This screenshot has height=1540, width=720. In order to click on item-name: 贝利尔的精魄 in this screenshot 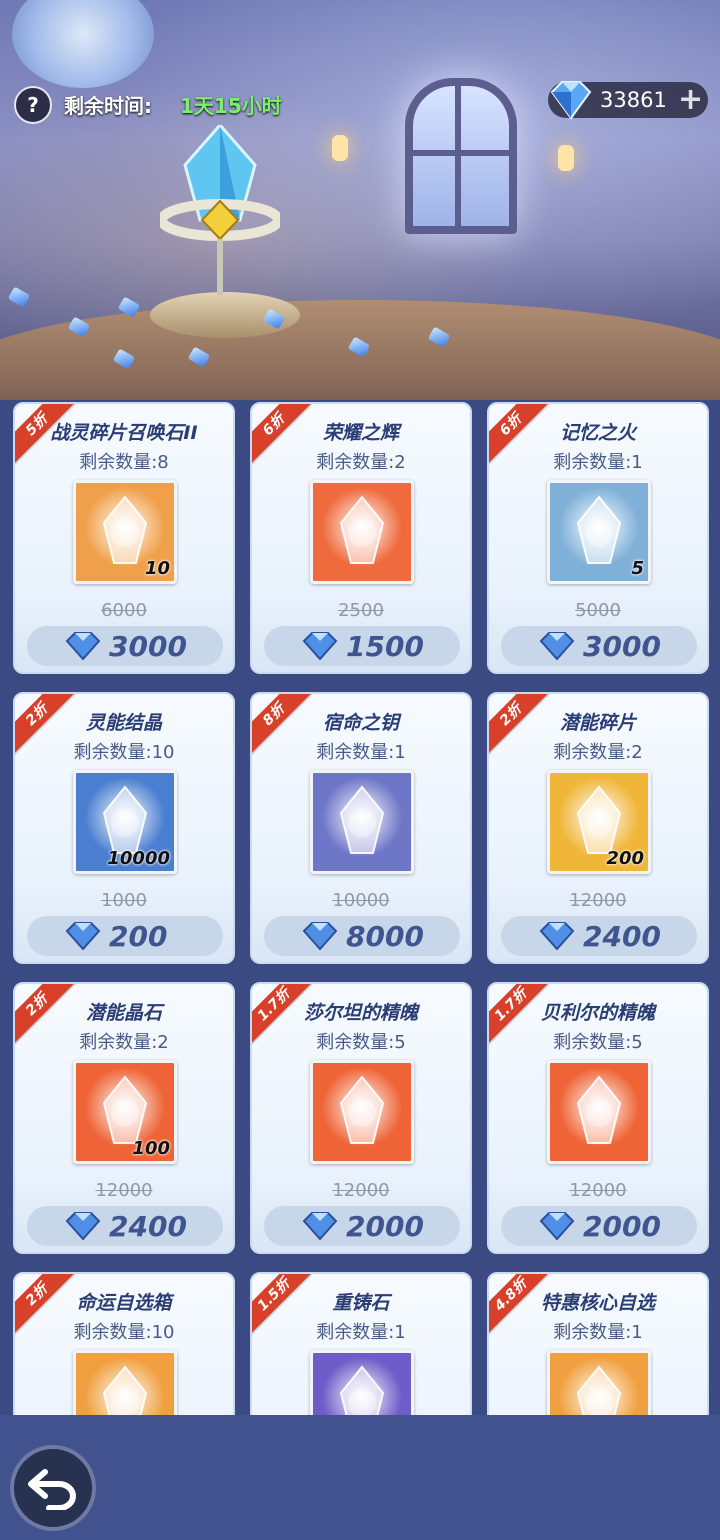, I will do `click(597, 1013)`.